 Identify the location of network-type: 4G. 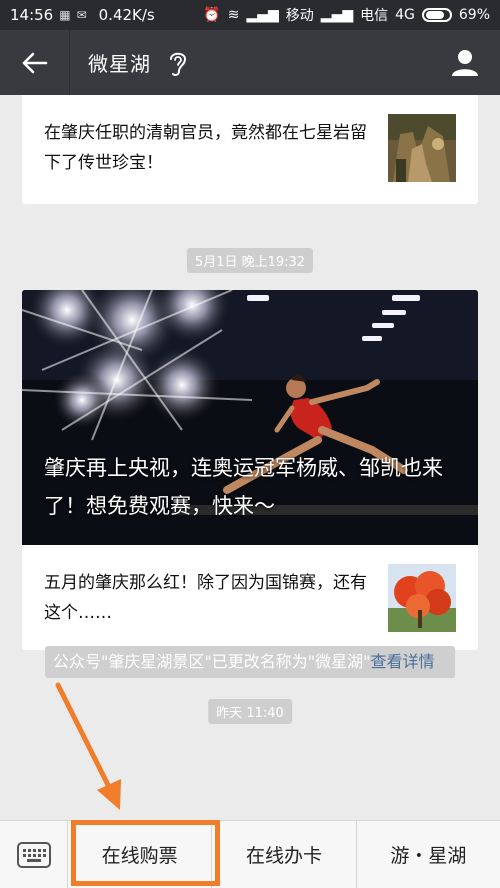
(405, 15).